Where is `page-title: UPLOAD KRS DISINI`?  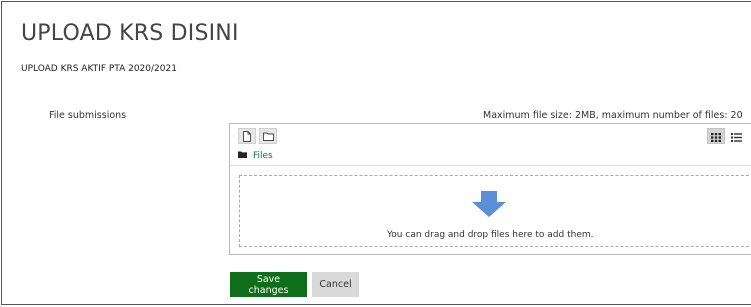
page-title: UPLOAD KRS DISINI is located at coordinates (130, 33).